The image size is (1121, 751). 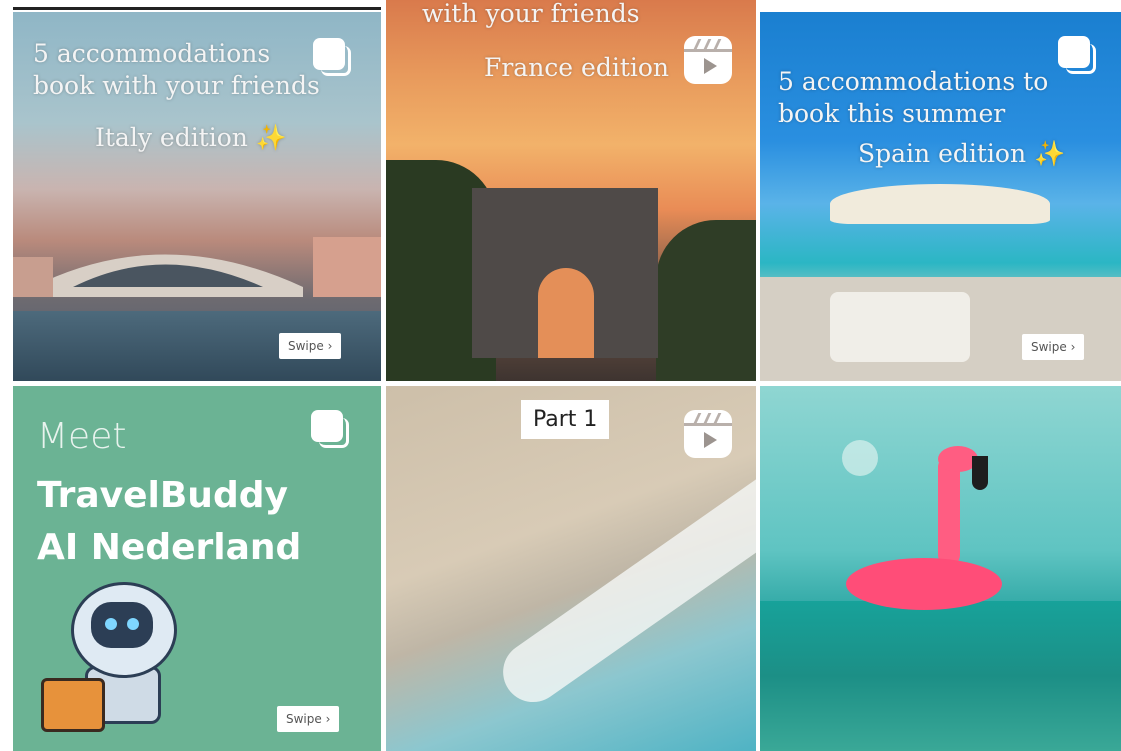 What do you see at coordinates (940, 204) in the screenshot?
I see `parasol-graphic` at bounding box center [940, 204].